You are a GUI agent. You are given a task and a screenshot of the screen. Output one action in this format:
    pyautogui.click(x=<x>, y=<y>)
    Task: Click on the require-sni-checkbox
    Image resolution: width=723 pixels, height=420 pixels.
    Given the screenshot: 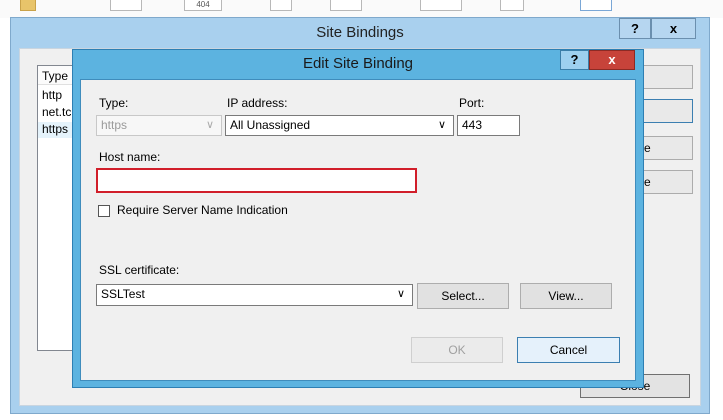 What is the action you would take?
    pyautogui.click(x=104, y=211)
    